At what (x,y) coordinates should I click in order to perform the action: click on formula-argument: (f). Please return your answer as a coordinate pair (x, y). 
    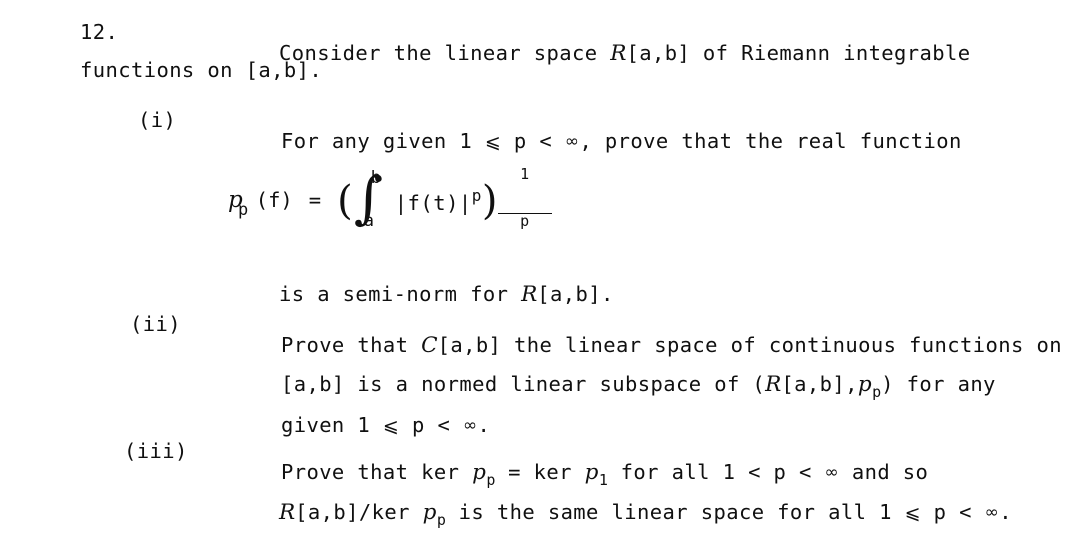
    Looking at the image, I should click on (274, 200).